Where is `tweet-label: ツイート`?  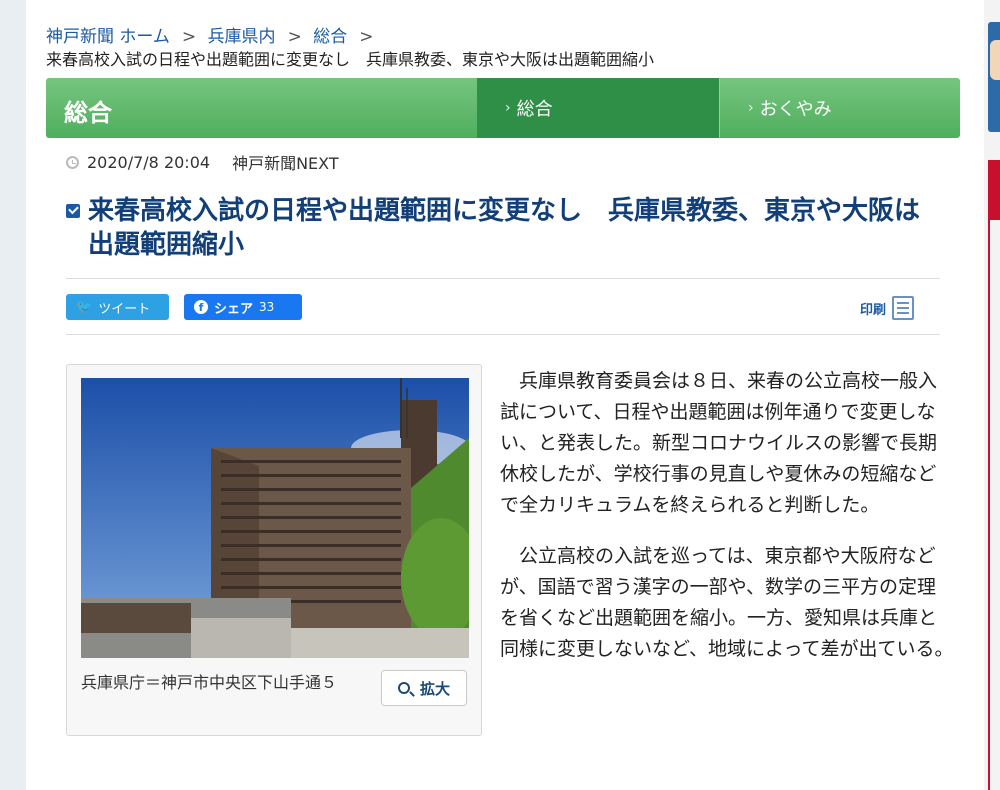 tweet-label: ツイート is located at coordinates (124, 309).